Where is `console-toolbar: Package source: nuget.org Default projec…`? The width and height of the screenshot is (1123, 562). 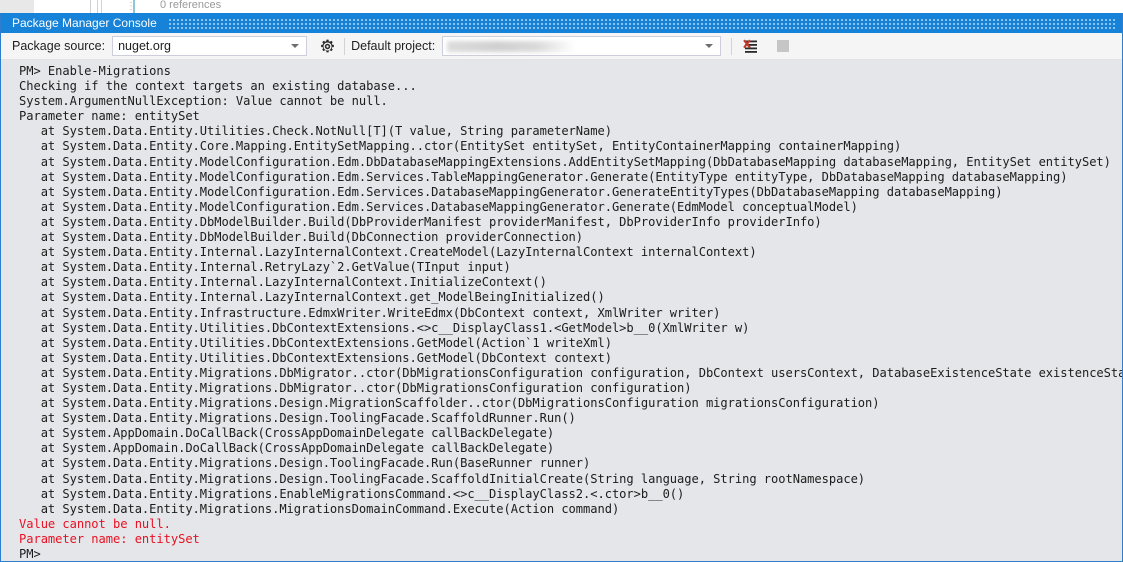
console-toolbar: Package source: nuget.org Default projec… is located at coordinates (561, 46).